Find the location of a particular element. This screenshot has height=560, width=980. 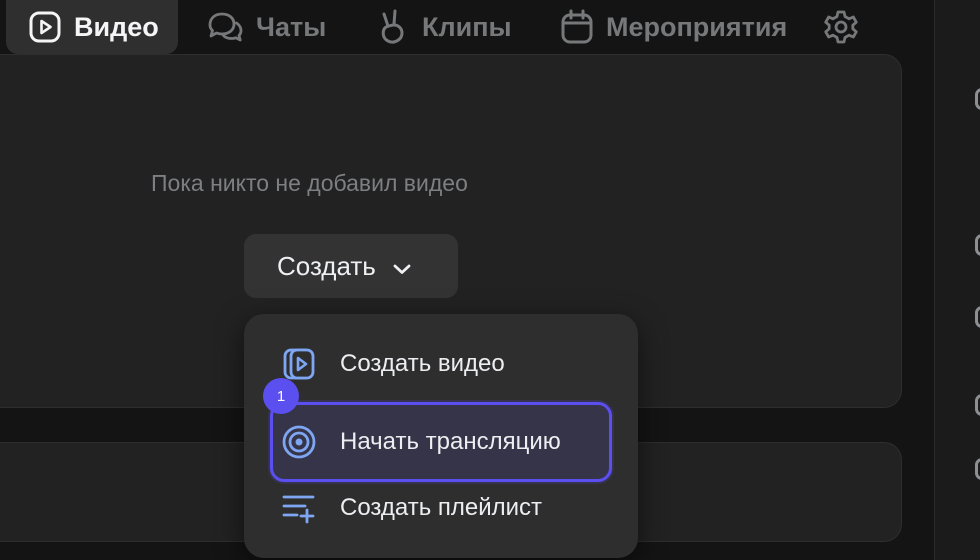

tab-events: Мероприятия is located at coordinates (673, 27).